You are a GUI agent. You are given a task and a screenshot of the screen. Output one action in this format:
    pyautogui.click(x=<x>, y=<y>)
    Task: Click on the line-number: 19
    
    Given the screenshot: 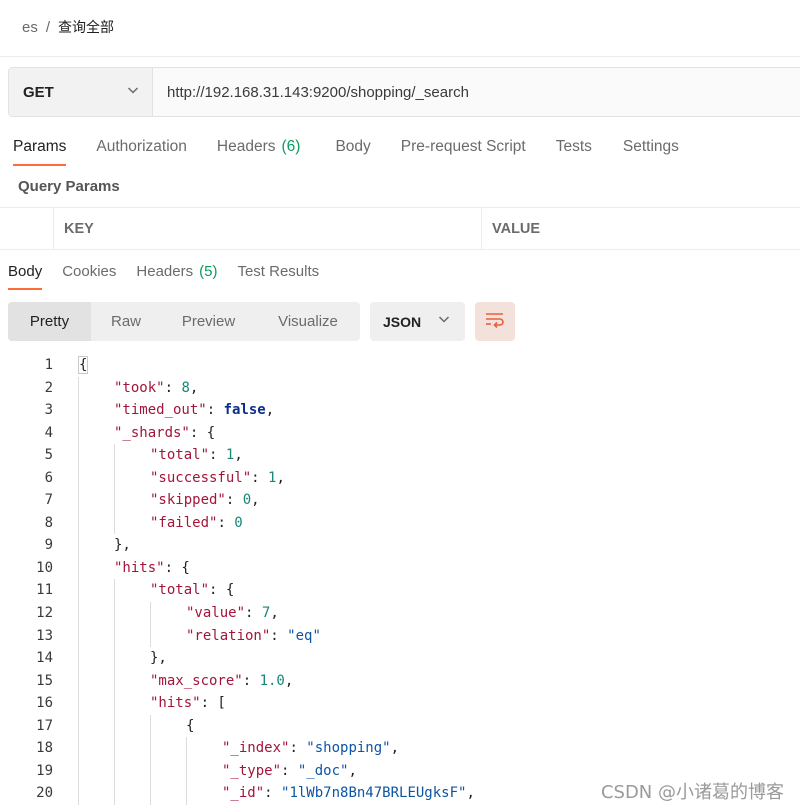 What is the action you would take?
    pyautogui.click(x=44, y=770)
    